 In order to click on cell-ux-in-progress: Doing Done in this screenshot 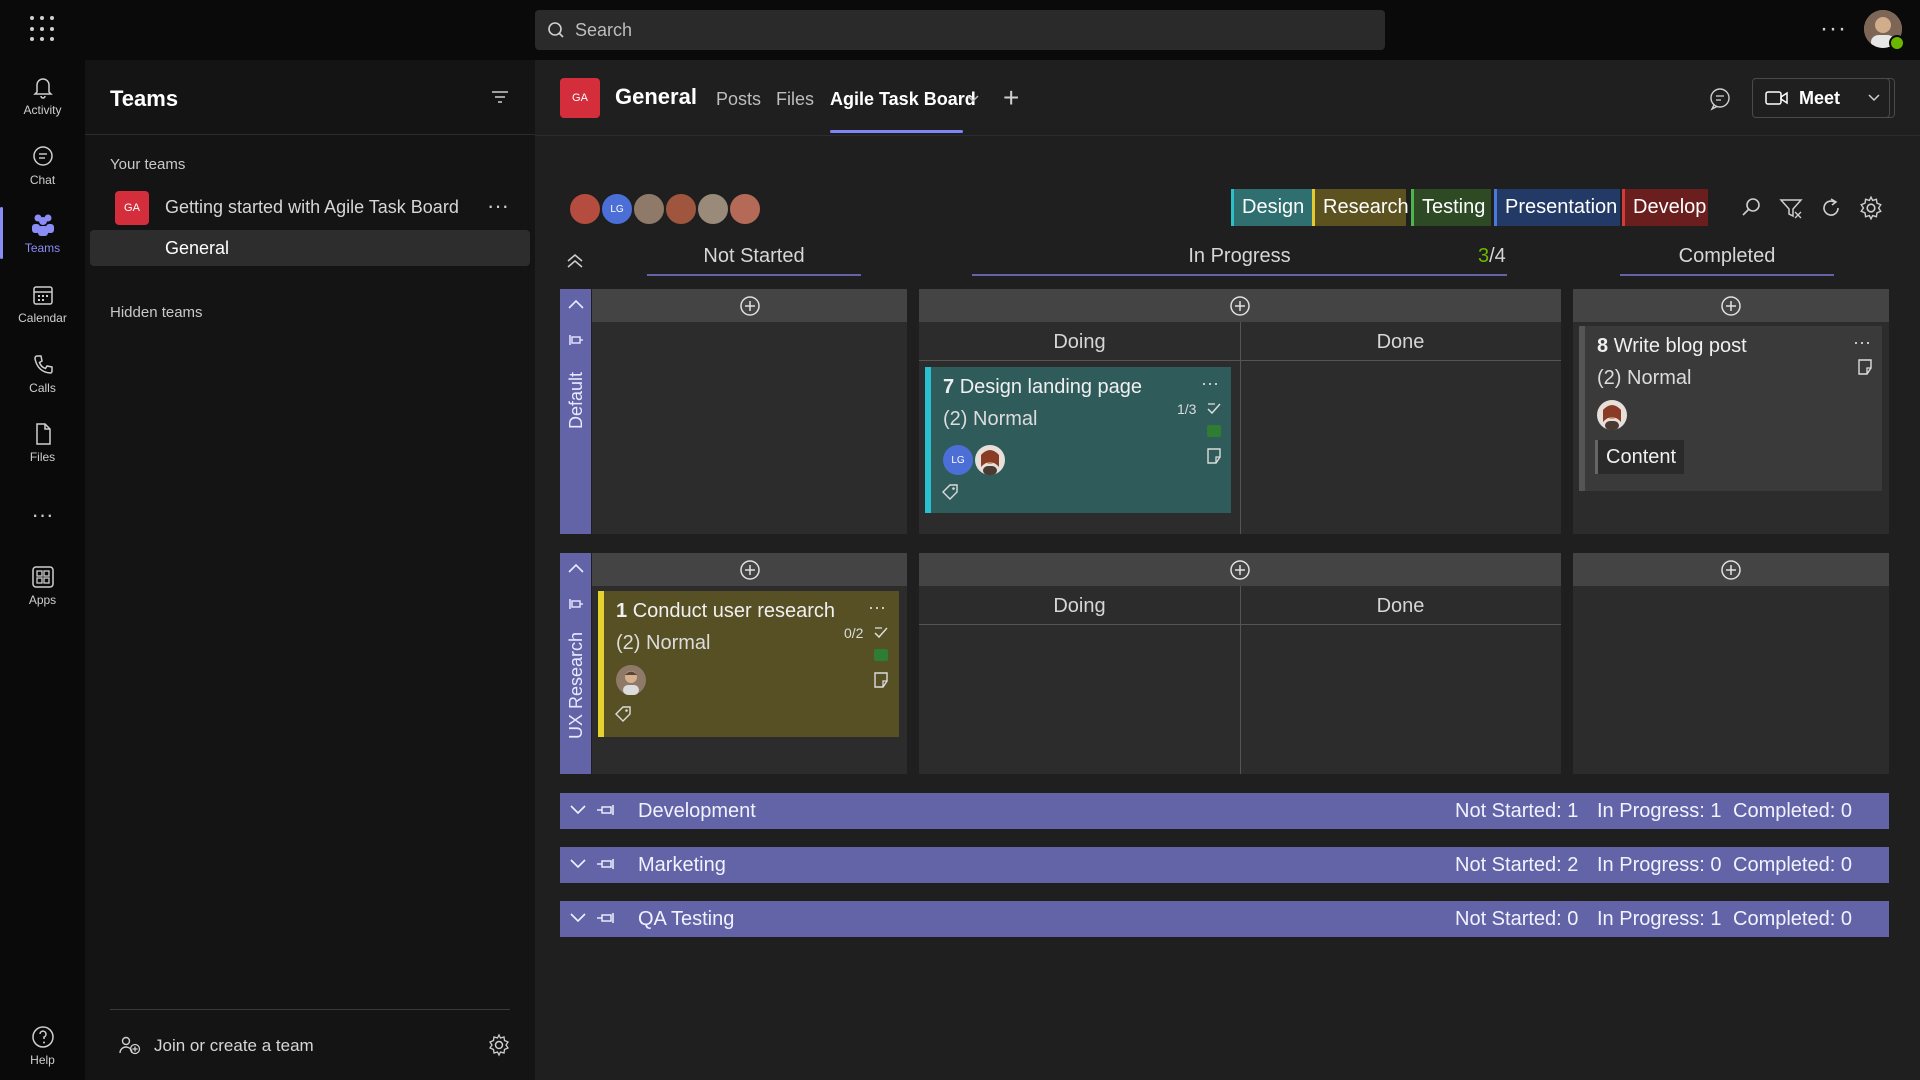, I will do `click(1240, 663)`.